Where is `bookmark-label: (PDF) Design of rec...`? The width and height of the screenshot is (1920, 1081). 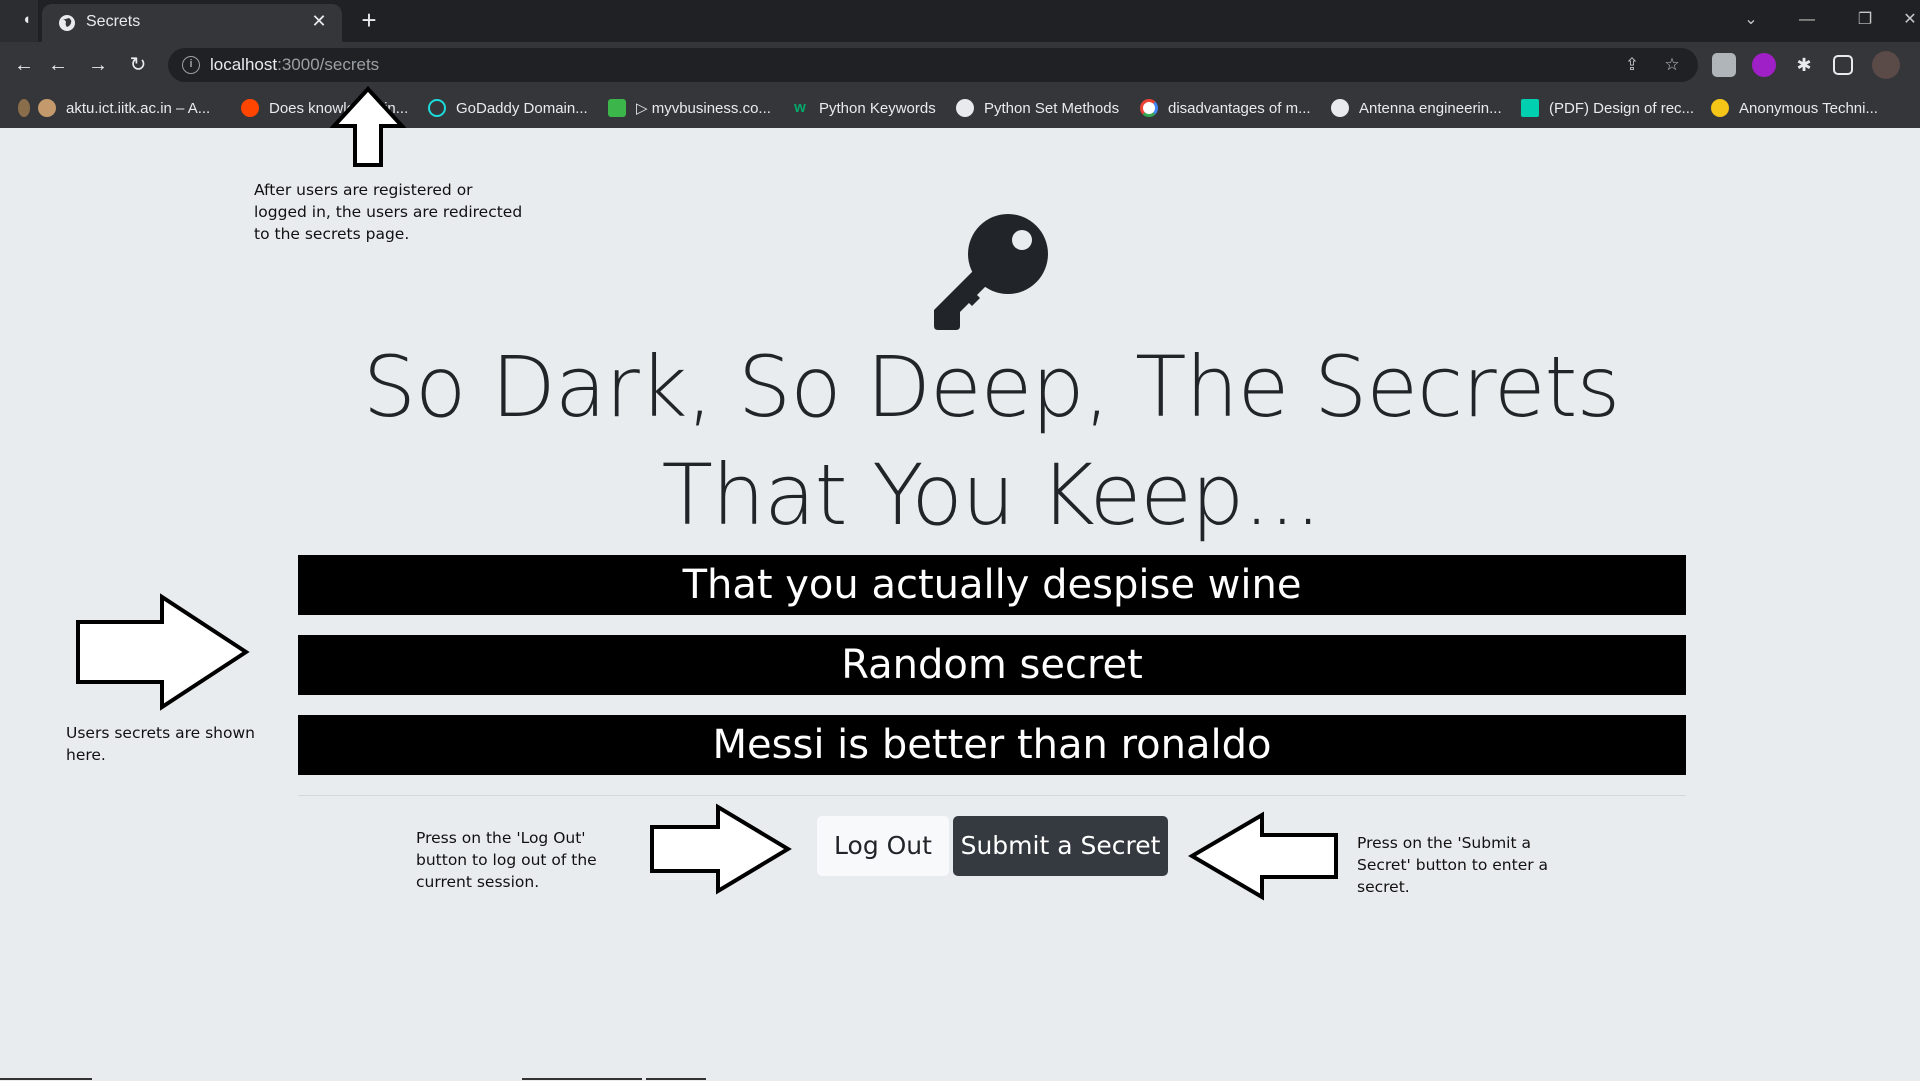 bookmark-label: (PDF) Design of rec... is located at coordinates (1622, 108).